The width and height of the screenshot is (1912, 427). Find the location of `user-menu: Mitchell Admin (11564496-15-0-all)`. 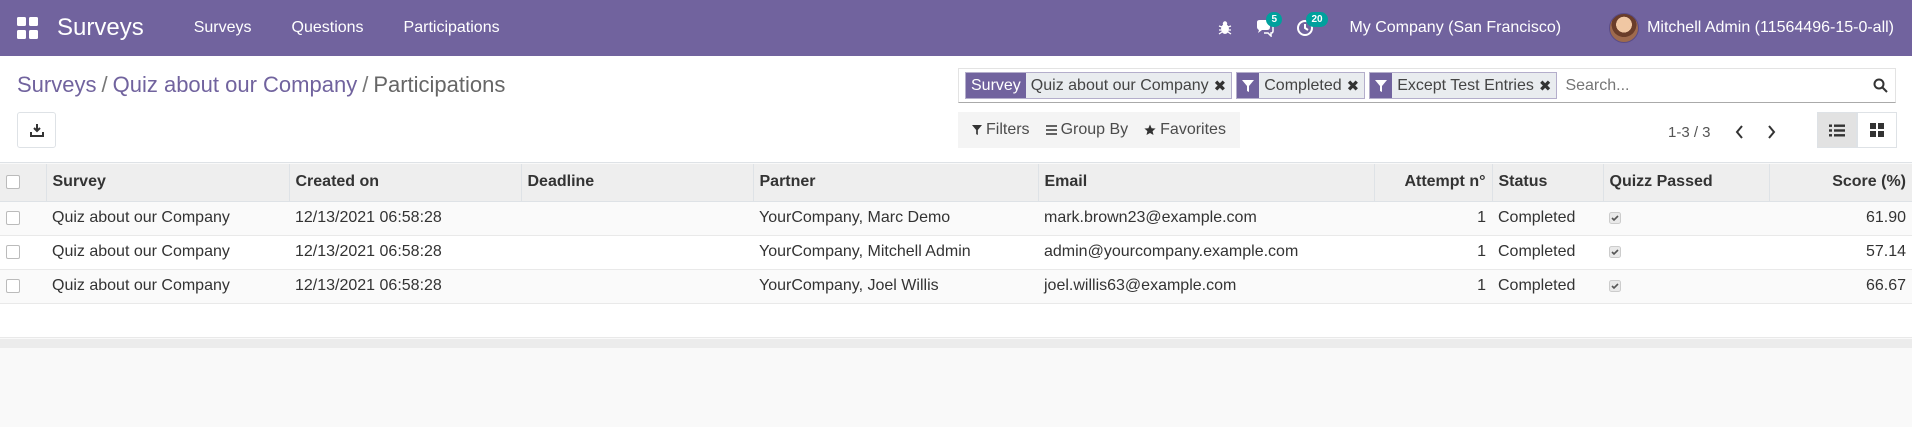

user-menu: Mitchell Admin (11564496-15-0-all) is located at coordinates (1751, 28).